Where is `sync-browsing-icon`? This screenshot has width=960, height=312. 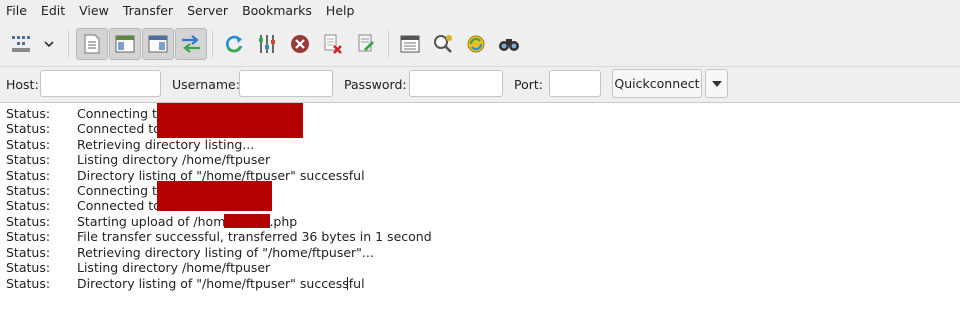
sync-browsing-icon is located at coordinates (476, 44).